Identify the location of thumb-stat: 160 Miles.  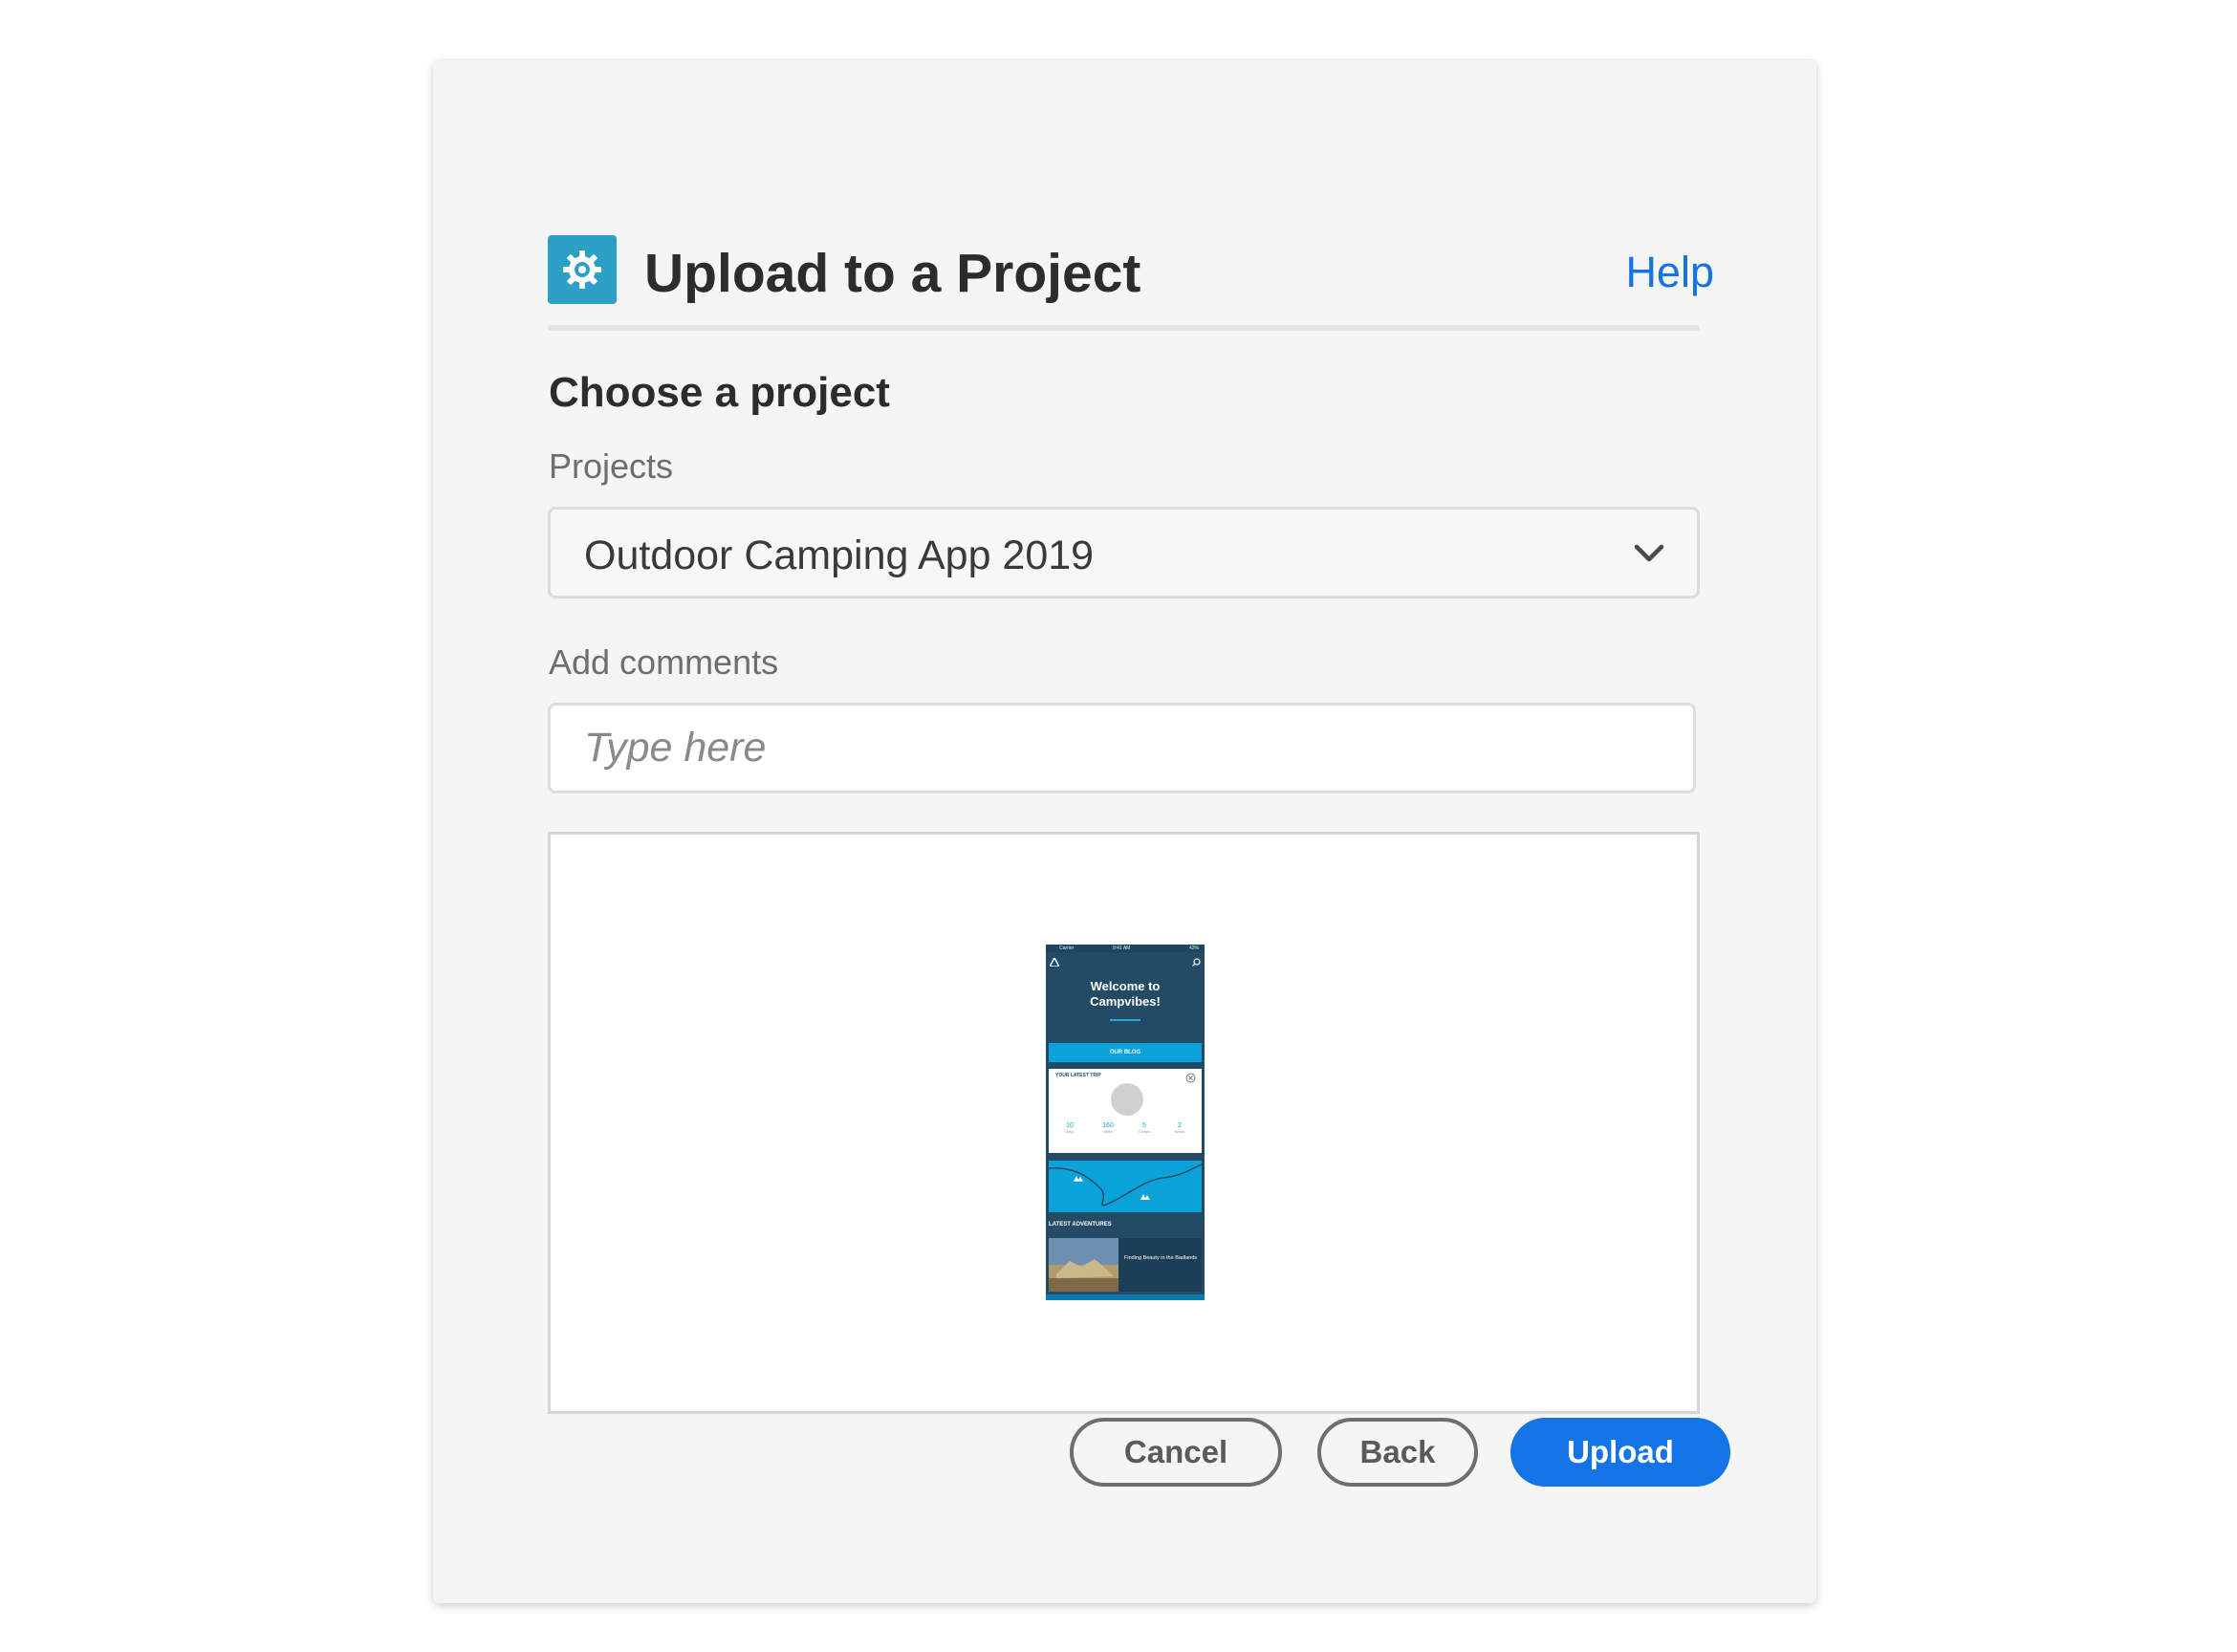
(1108, 1128).